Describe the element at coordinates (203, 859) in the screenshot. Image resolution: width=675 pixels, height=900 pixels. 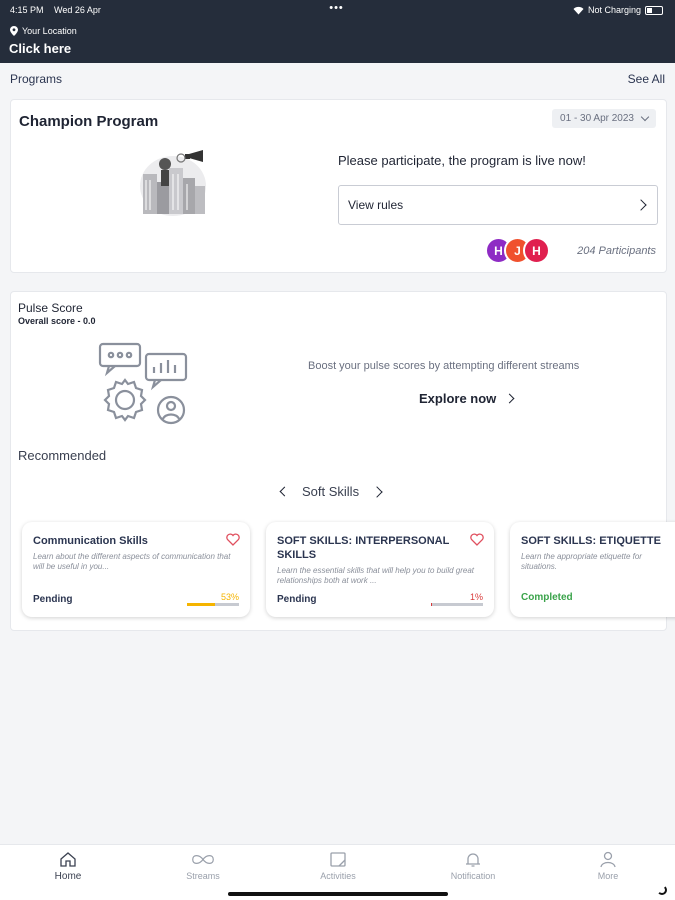
I see `infinity-icon` at that location.